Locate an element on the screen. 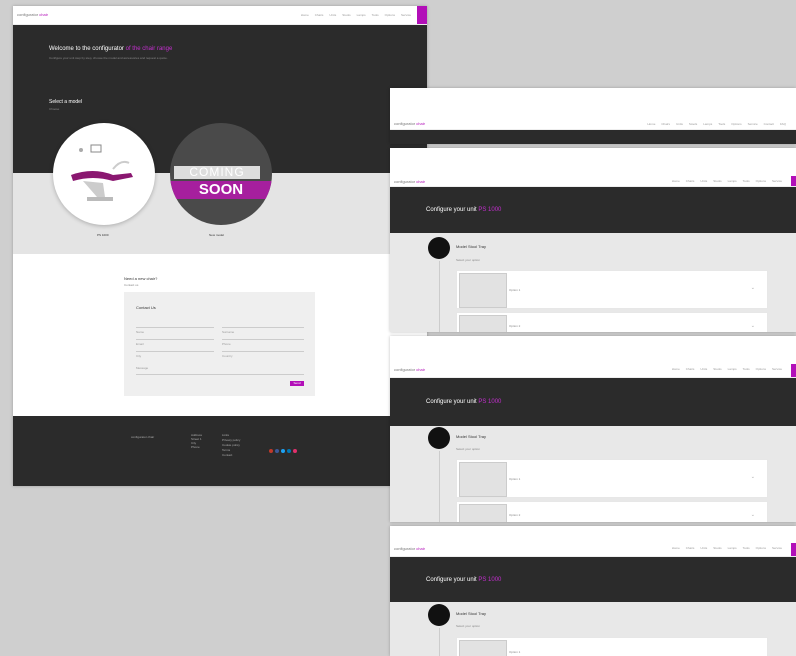 The height and width of the screenshot is (656, 796). model1-caption: PS 1000 is located at coordinates (103, 235).